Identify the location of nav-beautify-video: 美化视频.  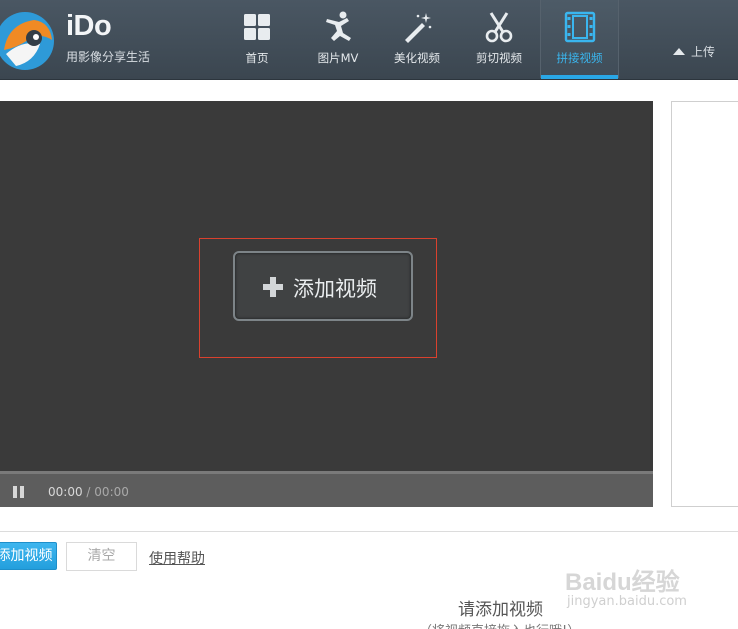
(417, 39).